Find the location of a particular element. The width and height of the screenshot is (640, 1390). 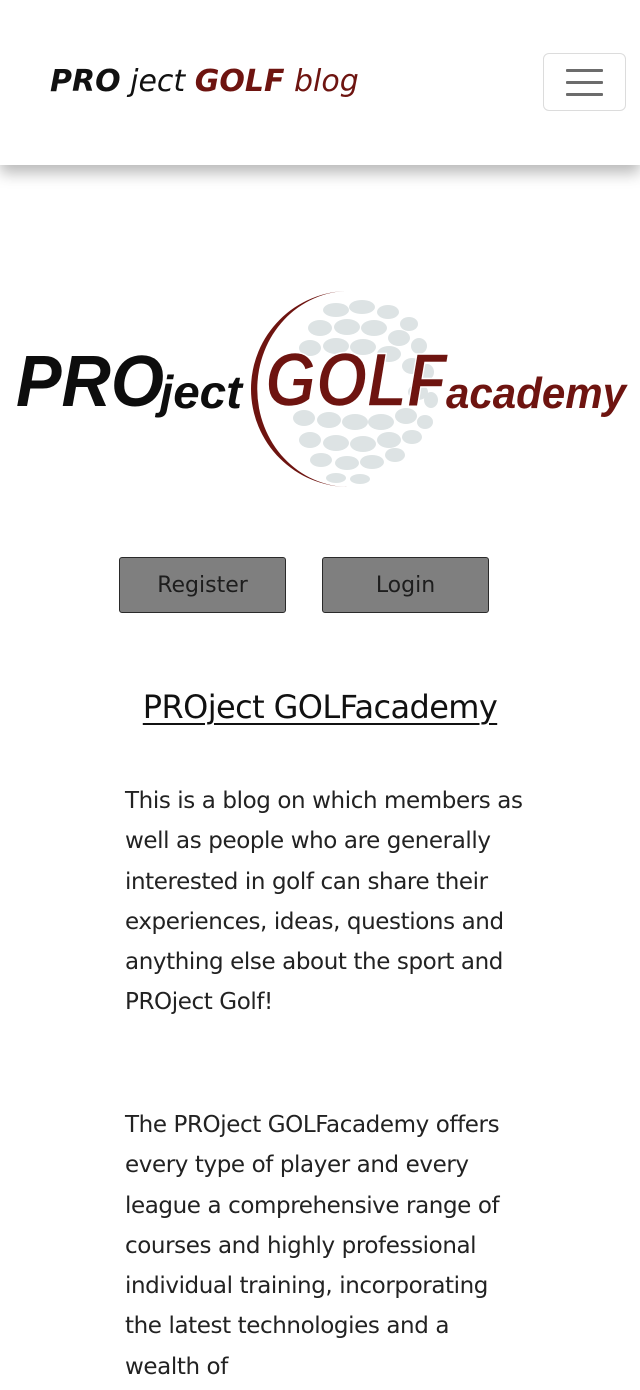

logo-pro-text: PRO is located at coordinates (90, 382).